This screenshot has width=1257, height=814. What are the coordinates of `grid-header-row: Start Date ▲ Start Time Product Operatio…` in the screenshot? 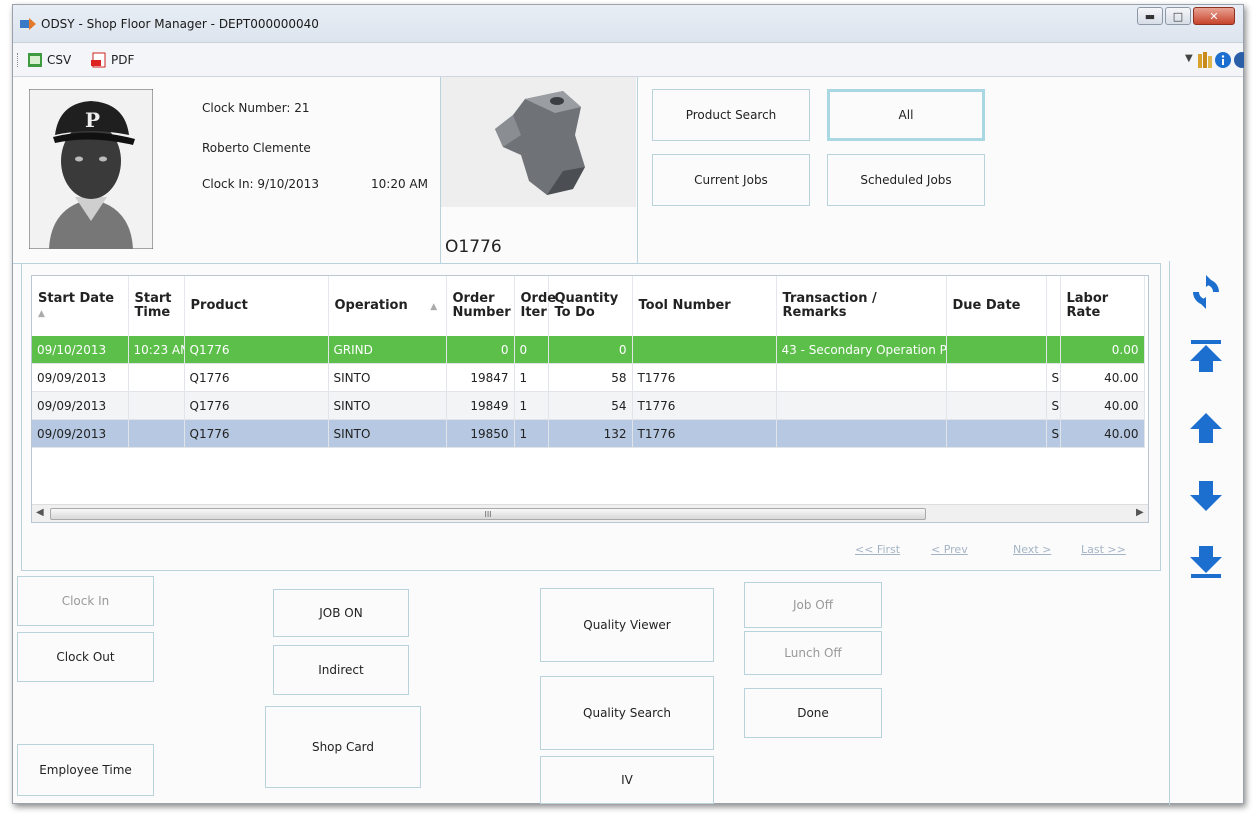 It's located at (588, 306).